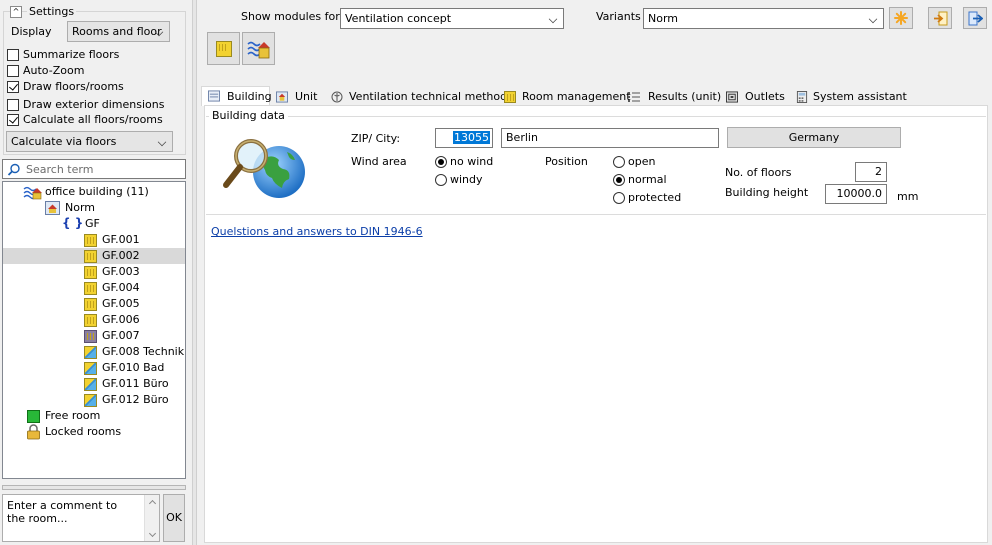  Describe the element at coordinates (13, 71) in the screenshot. I see `auto-zoom-checkbox` at that location.